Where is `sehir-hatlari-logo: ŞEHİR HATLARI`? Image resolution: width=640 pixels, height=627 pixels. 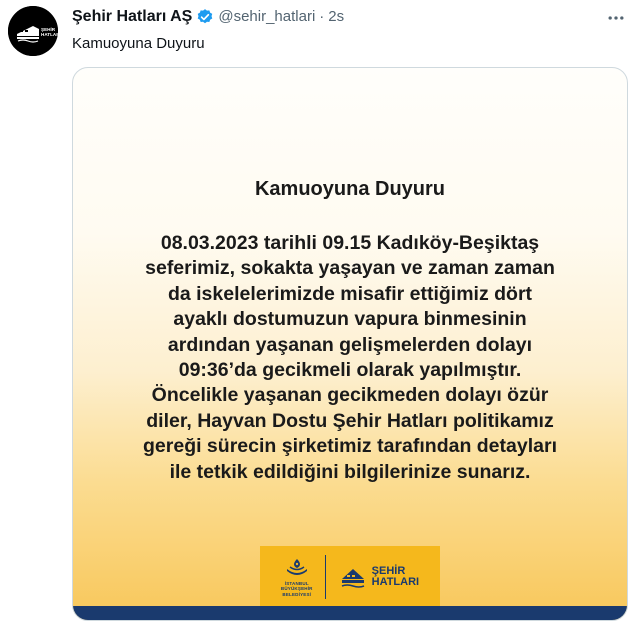
sehir-hatlari-logo: ŞEHİR HATLARI is located at coordinates (378, 577).